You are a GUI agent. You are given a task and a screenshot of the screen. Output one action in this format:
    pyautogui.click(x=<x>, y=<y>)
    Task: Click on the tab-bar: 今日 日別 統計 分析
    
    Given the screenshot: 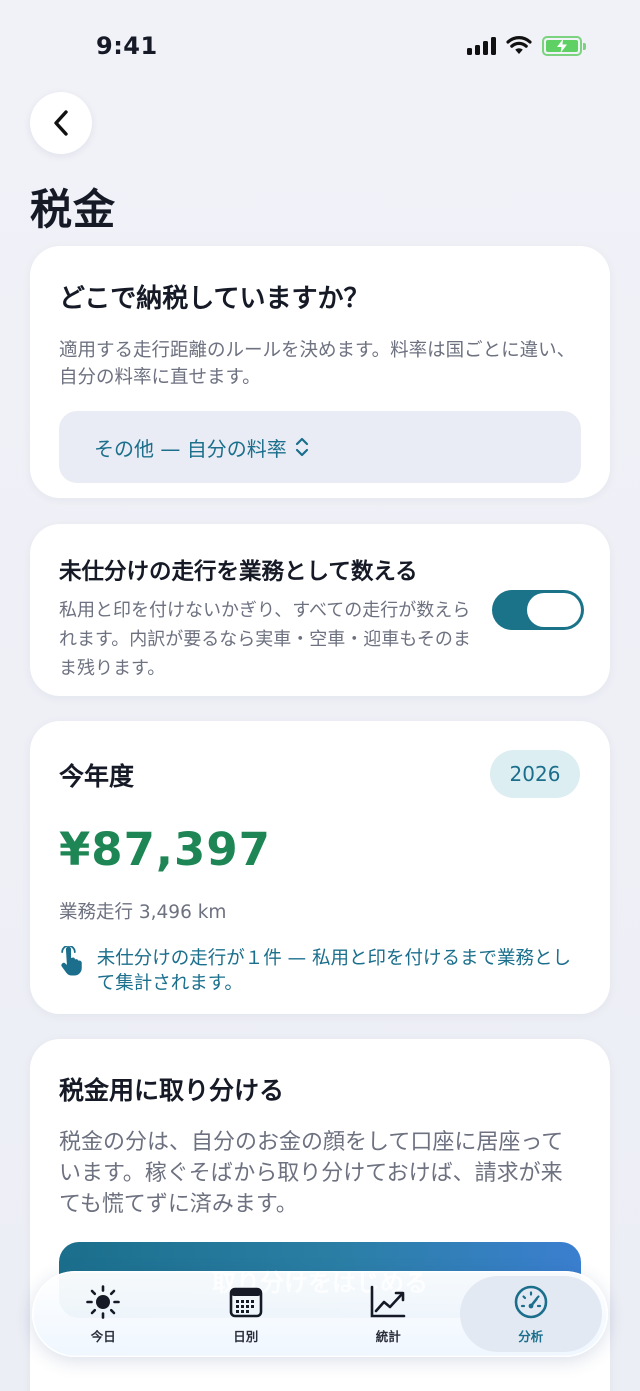 What is the action you would take?
    pyautogui.click(x=320, y=1314)
    